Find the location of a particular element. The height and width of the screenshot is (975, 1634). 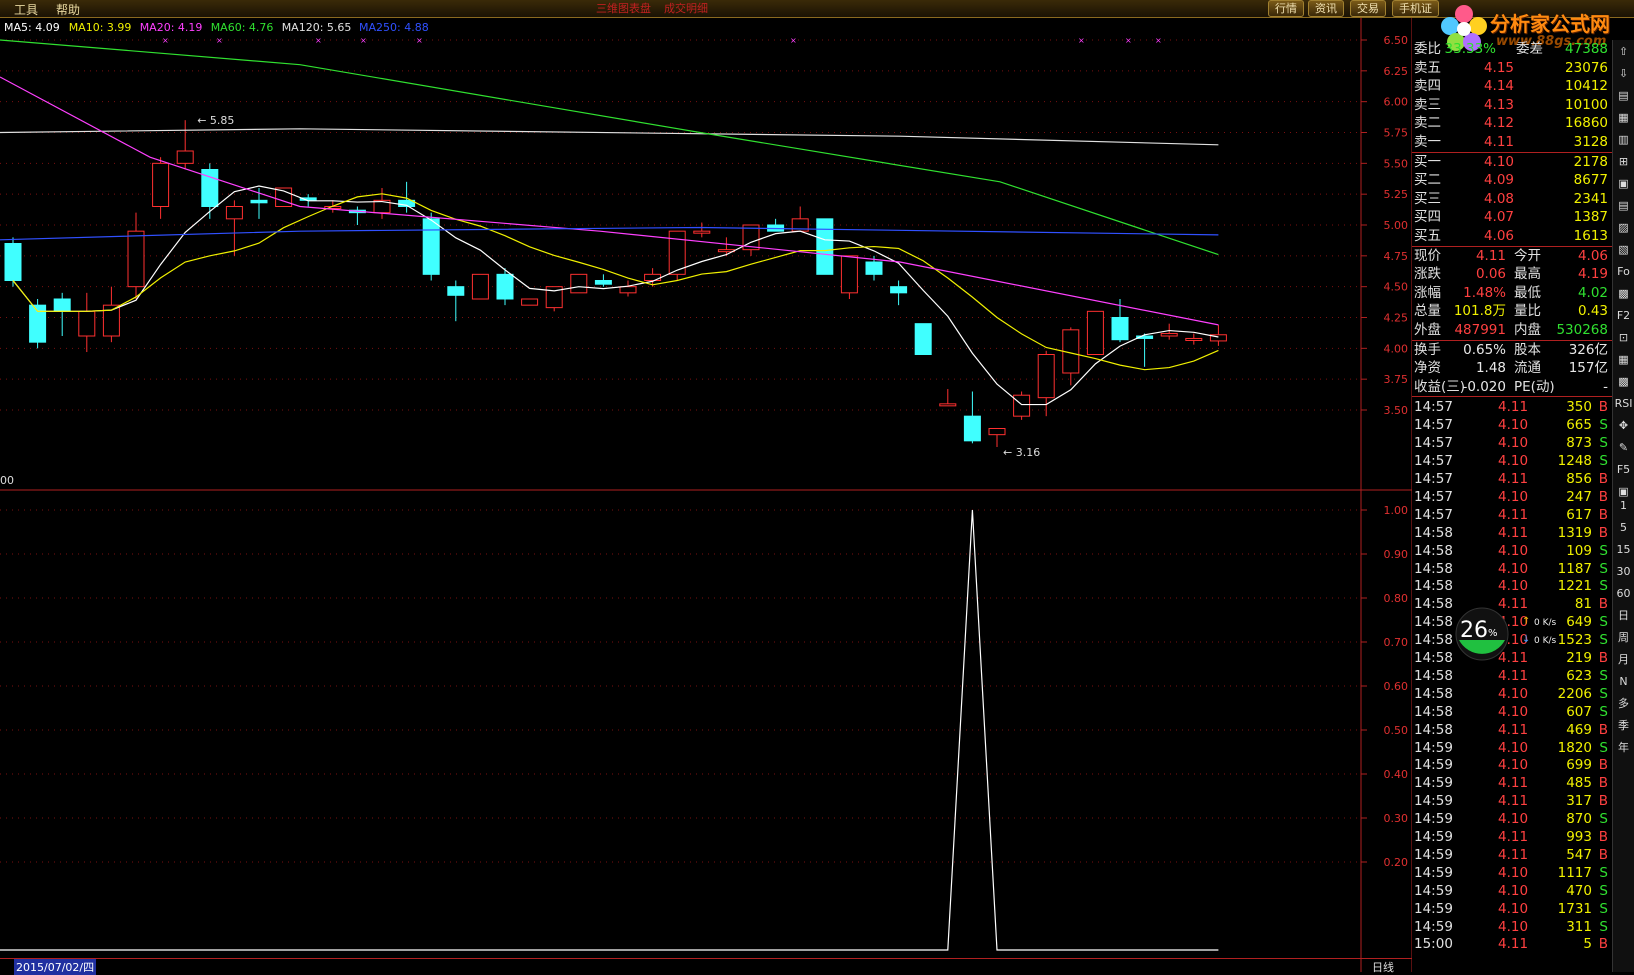

sidebar-tool-icon: F2 is located at coordinates (1623, 315).